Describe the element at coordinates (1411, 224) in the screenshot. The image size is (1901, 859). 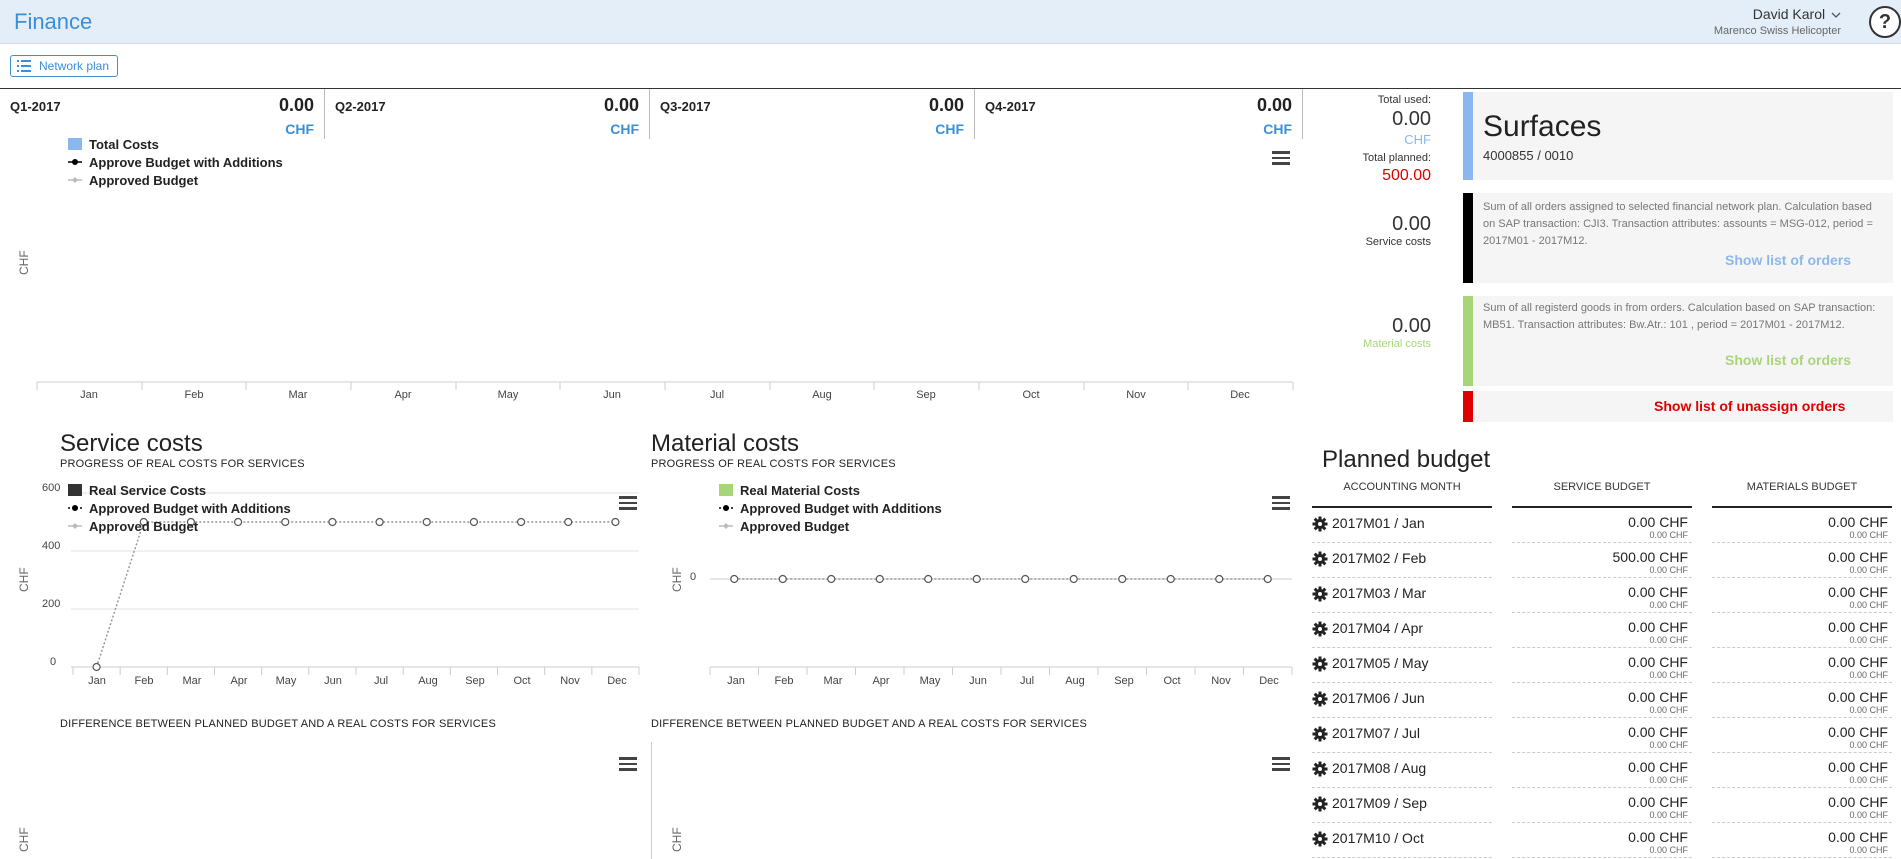
I see `service-costs-value: 0.00` at that location.